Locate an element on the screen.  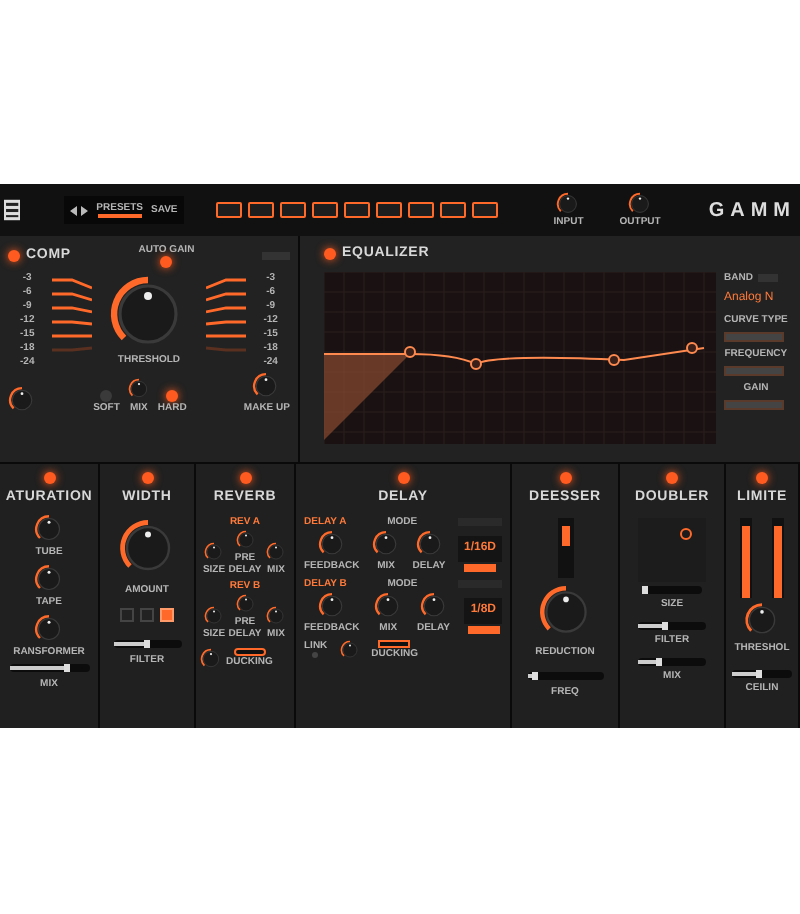
auto-gain-led is located at coordinates (166, 262).